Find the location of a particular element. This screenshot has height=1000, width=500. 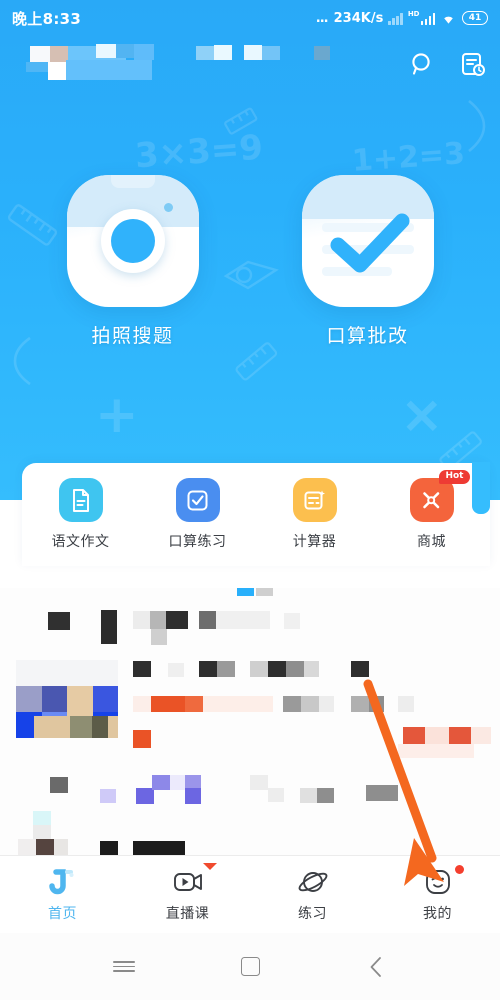

watermark-times: × is located at coordinates (422, 415).